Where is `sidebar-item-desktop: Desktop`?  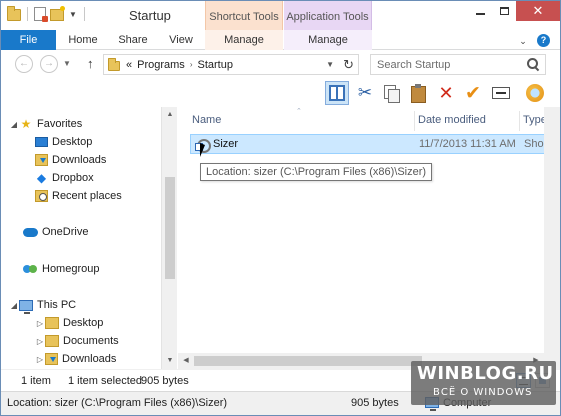
sidebar-item-desktop: Desktop is located at coordinates (63, 142).